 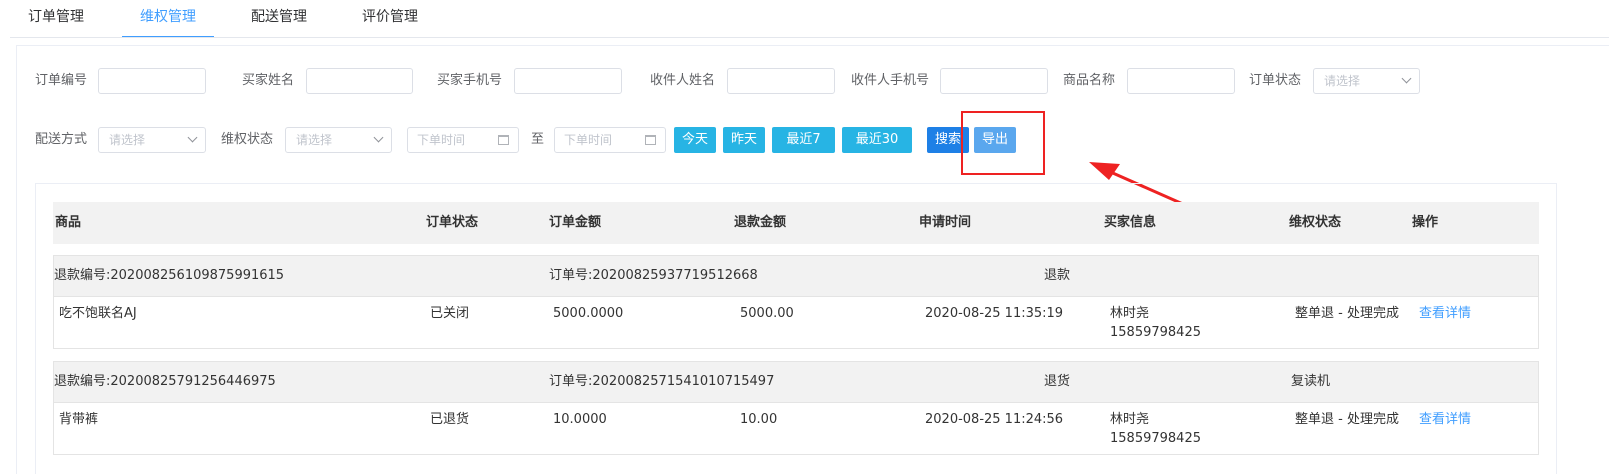 I want to click on header-apply-time: 申请时间, so click(x=945, y=222).